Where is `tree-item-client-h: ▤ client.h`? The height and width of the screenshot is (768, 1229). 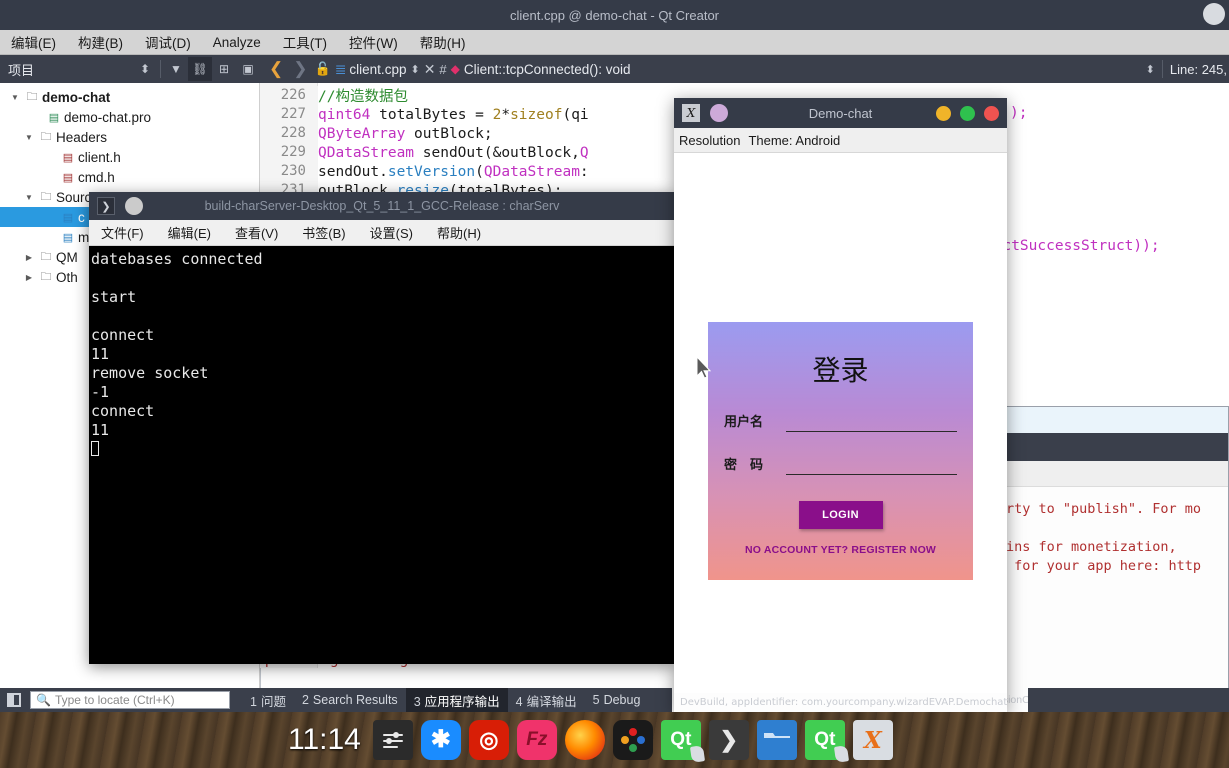
tree-item-client-h: ▤ client.h is located at coordinates (129, 157).